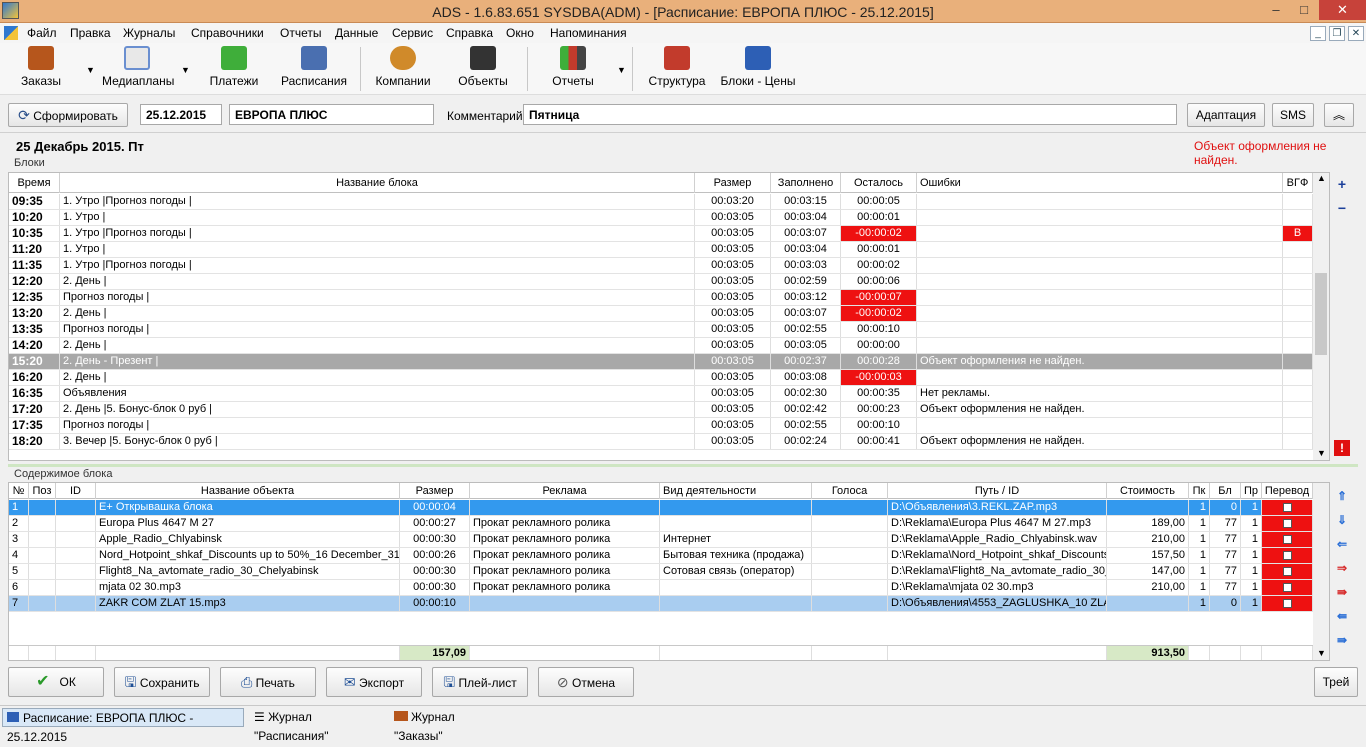  What do you see at coordinates (42, 491) in the screenshot?
I see `col-pos: Поз` at bounding box center [42, 491].